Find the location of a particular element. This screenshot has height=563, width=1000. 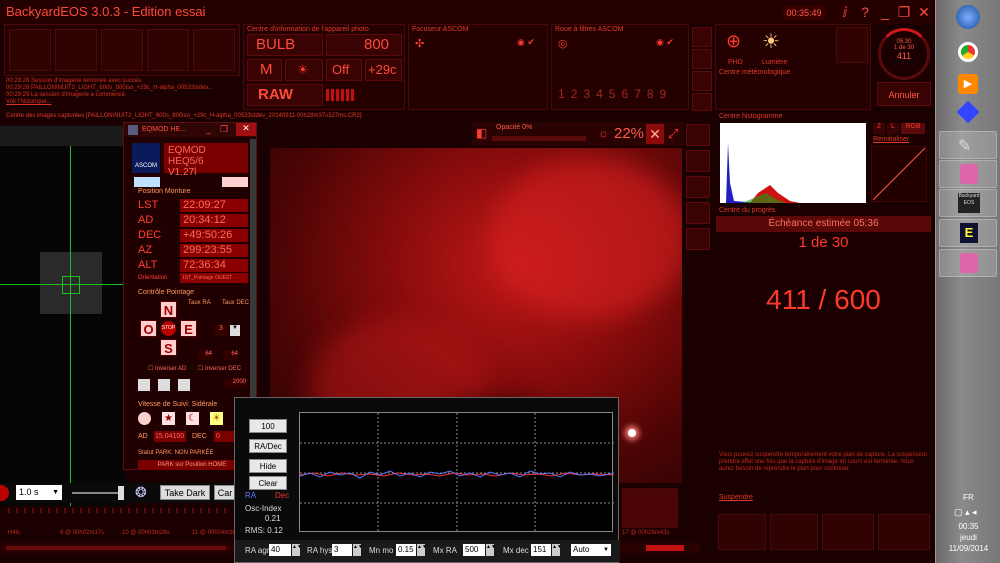

south-button: S is located at coordinates (168, 347).